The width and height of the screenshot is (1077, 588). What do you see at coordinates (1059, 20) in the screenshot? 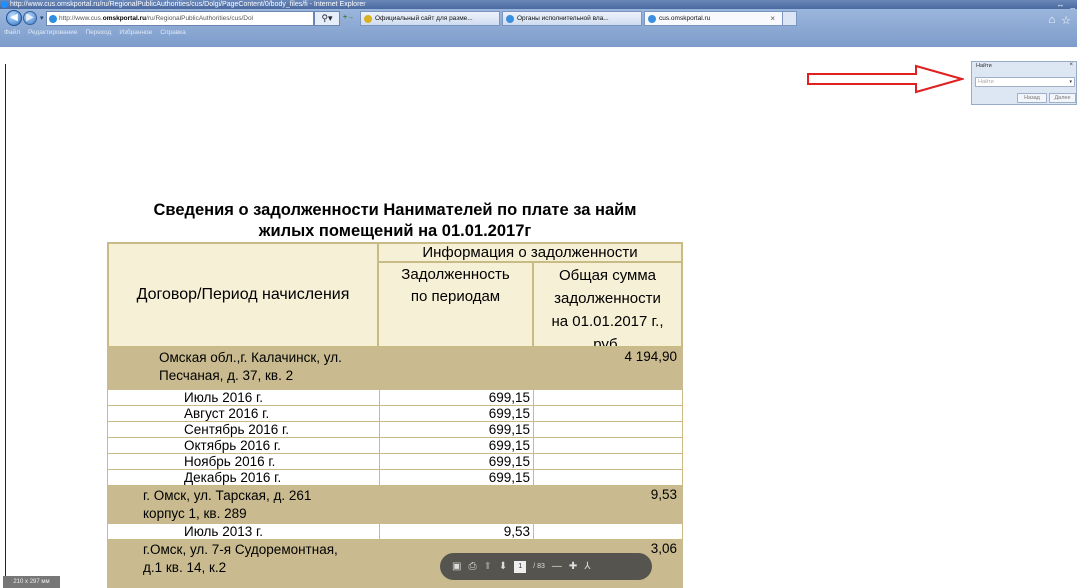
I see `browser-icons: ⌂ ☆` at bounding box center [1059, 20].